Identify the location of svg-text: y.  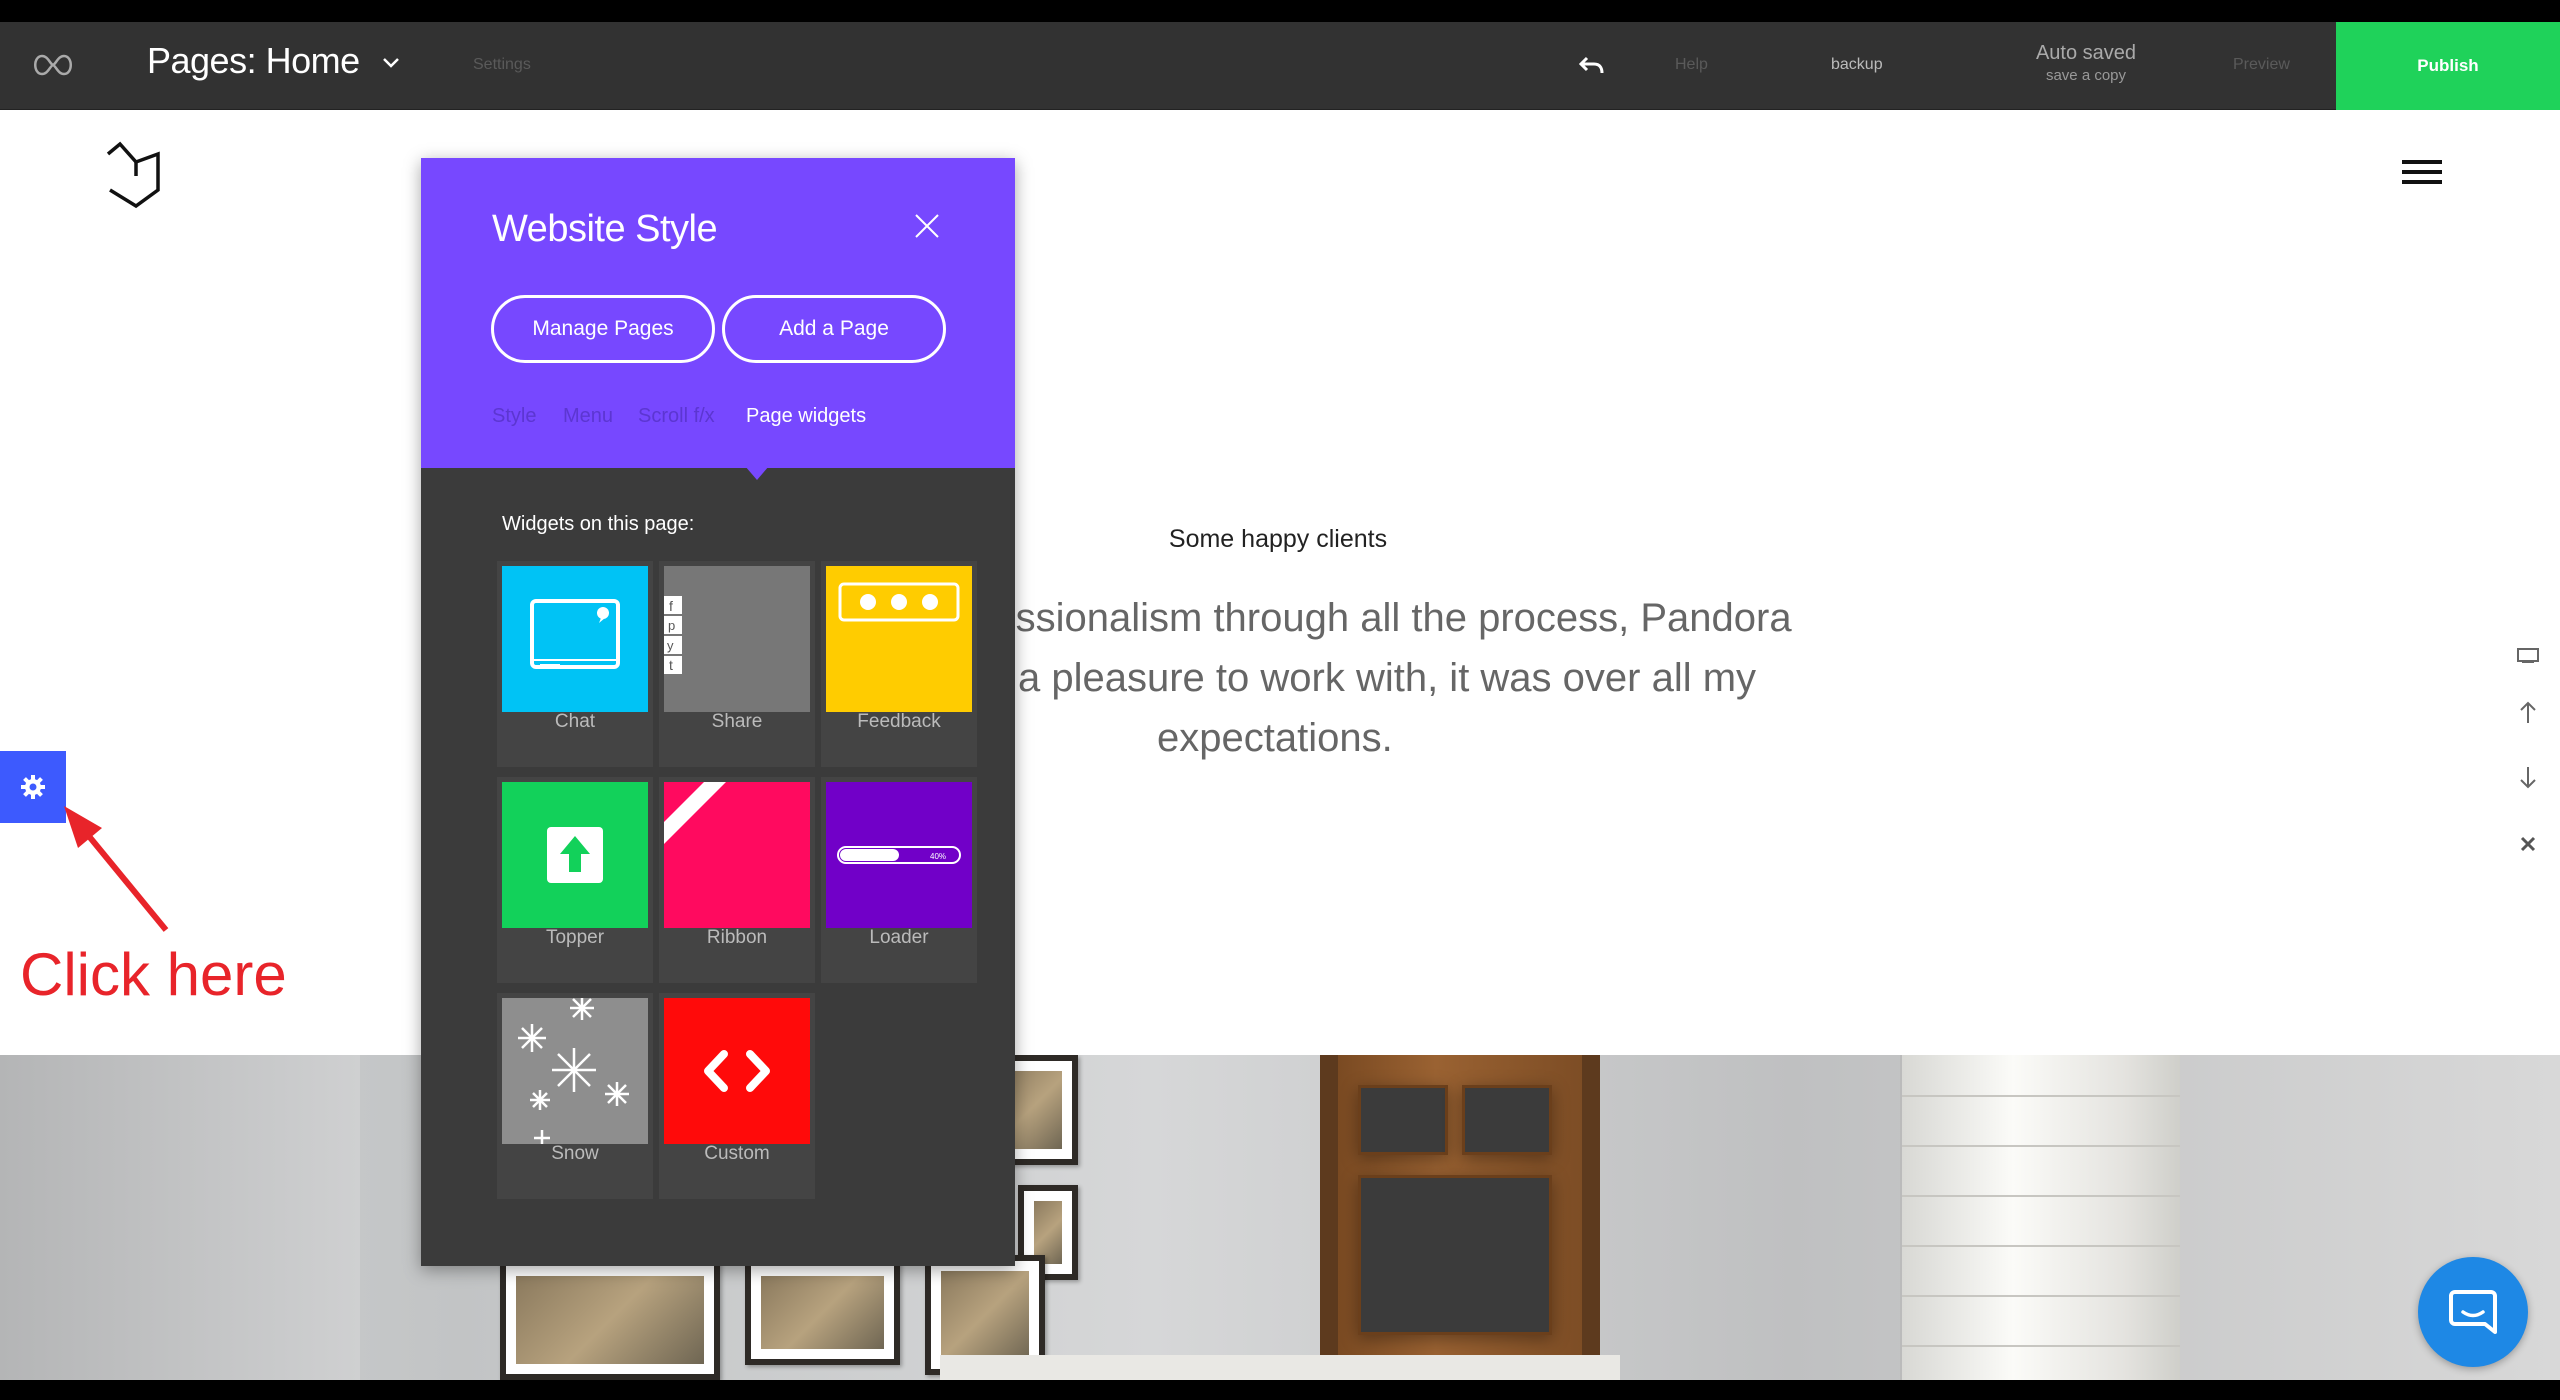
(670, 645).